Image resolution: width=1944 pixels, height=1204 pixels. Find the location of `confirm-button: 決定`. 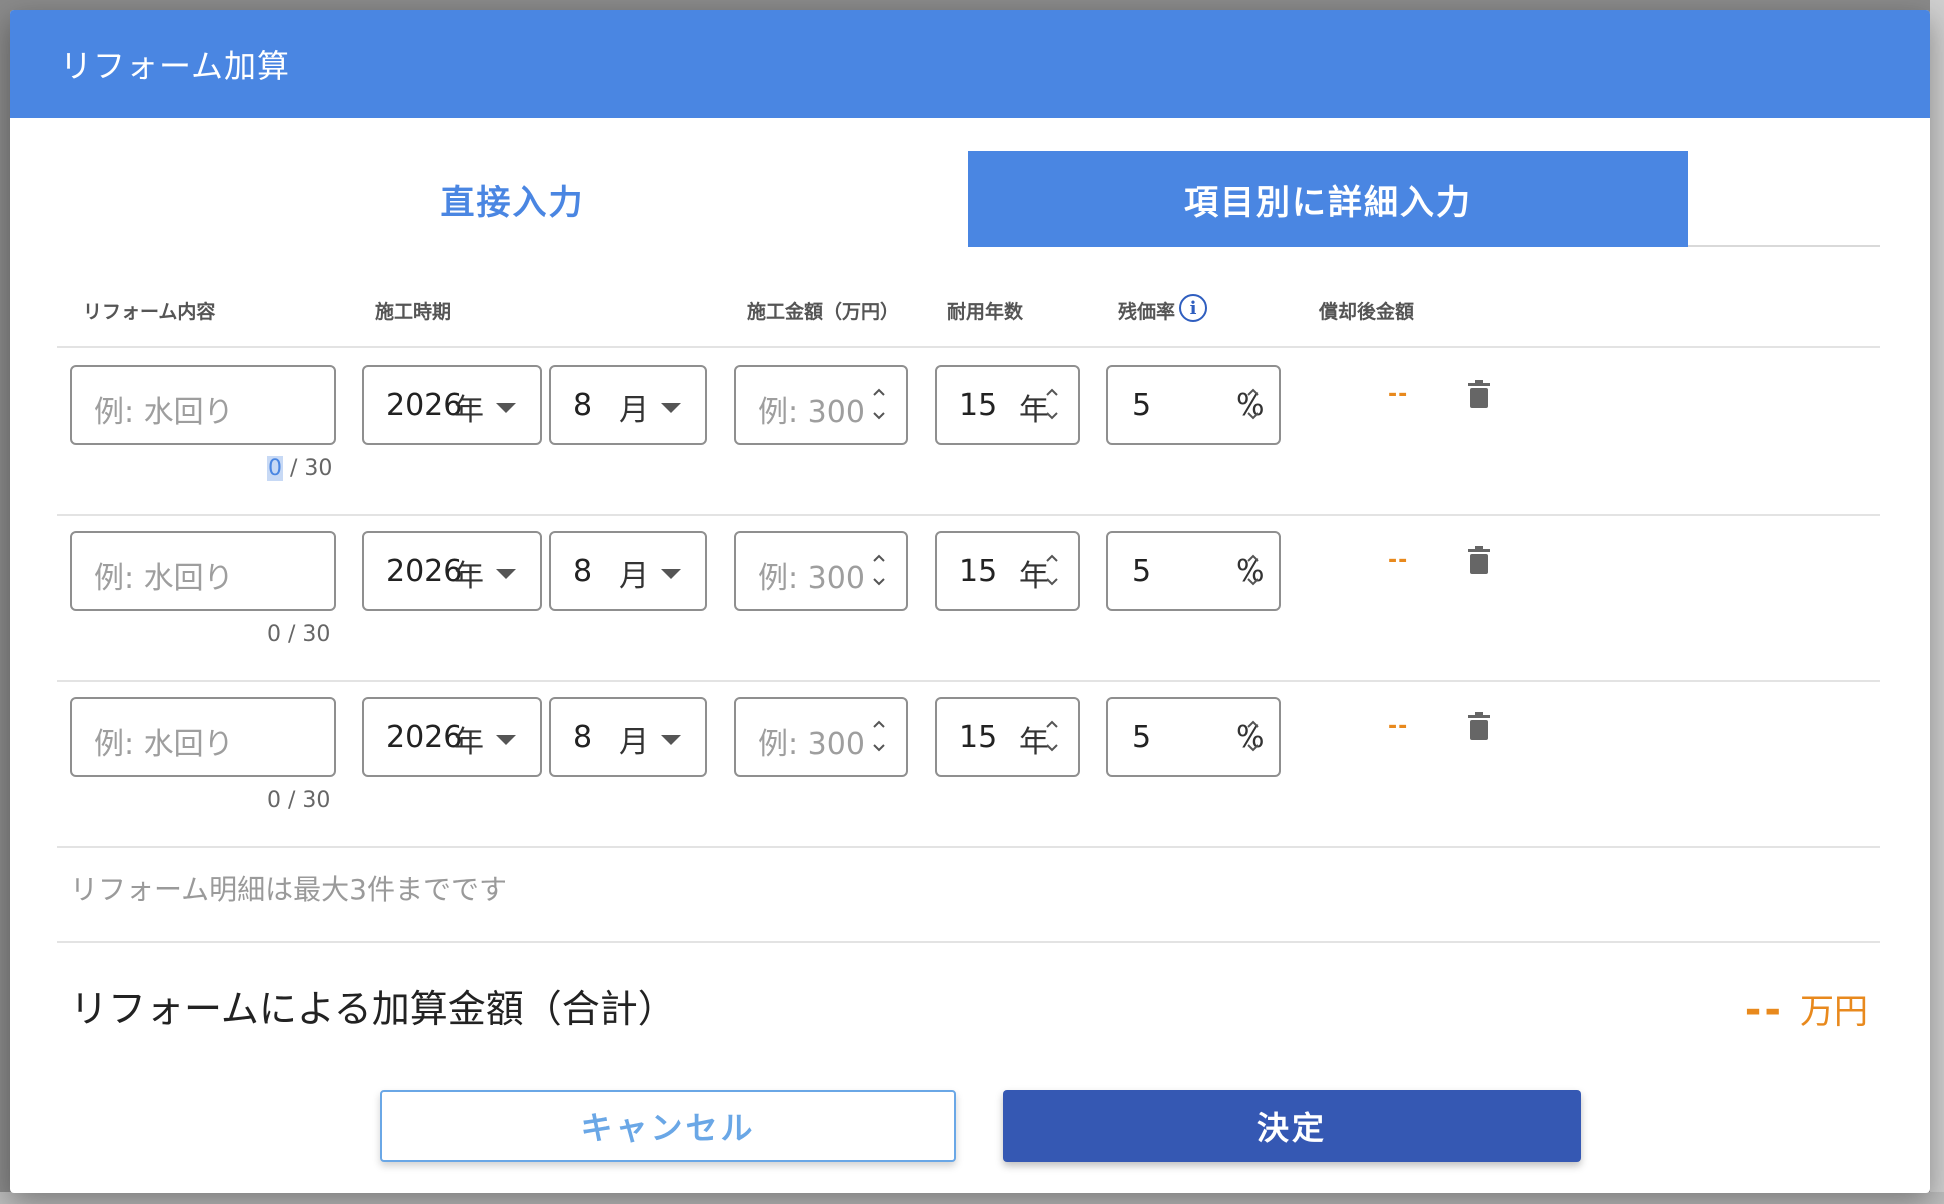

confirm-button: 決定 is located at coordinates (1292, 1126).